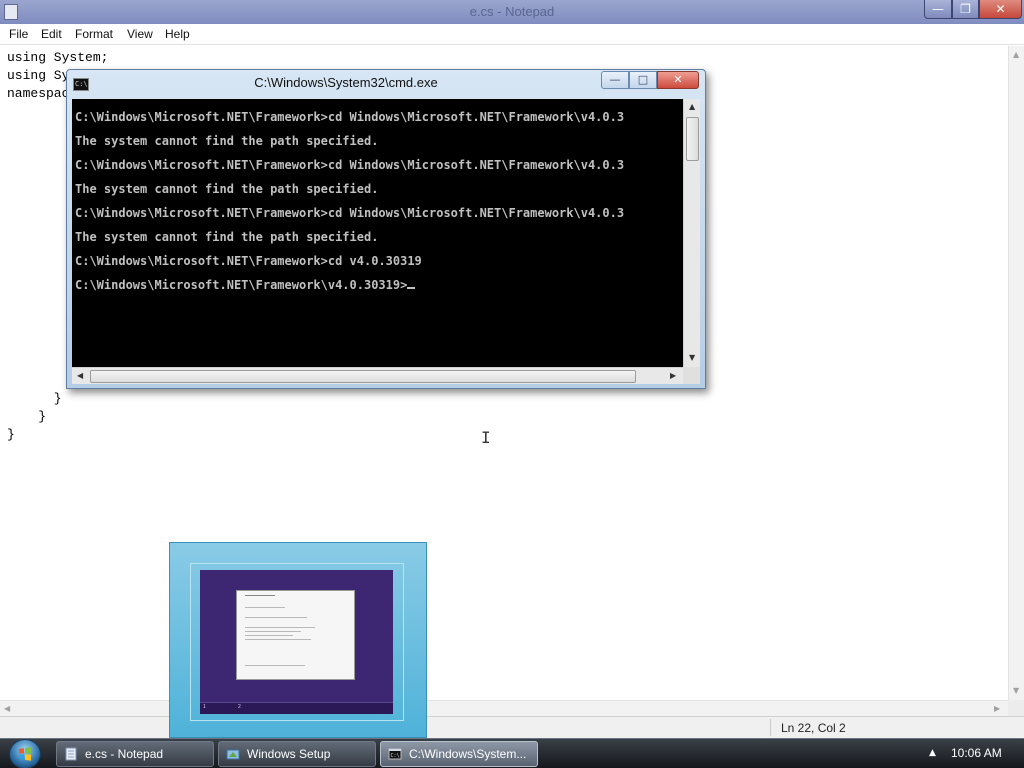 This screenshot has width=1024, height=768. Describe the element at coordinates (58, 57) in the screenshot. I see `code-line-1: using System;` at that location.